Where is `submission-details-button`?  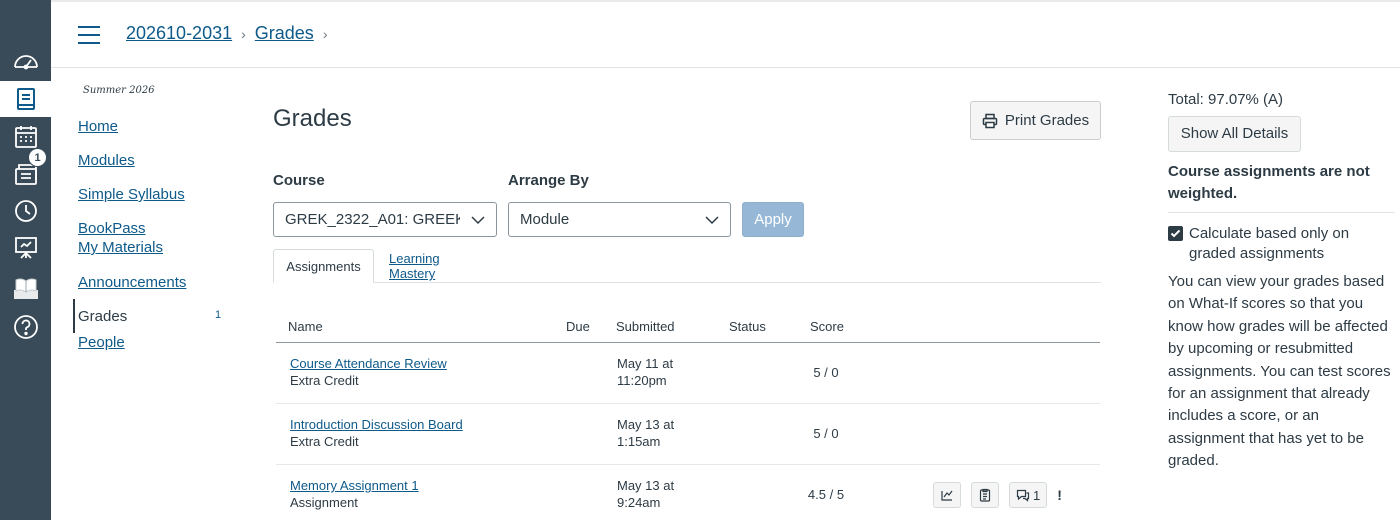 submission-details-button is located at coordinates (985, 495).